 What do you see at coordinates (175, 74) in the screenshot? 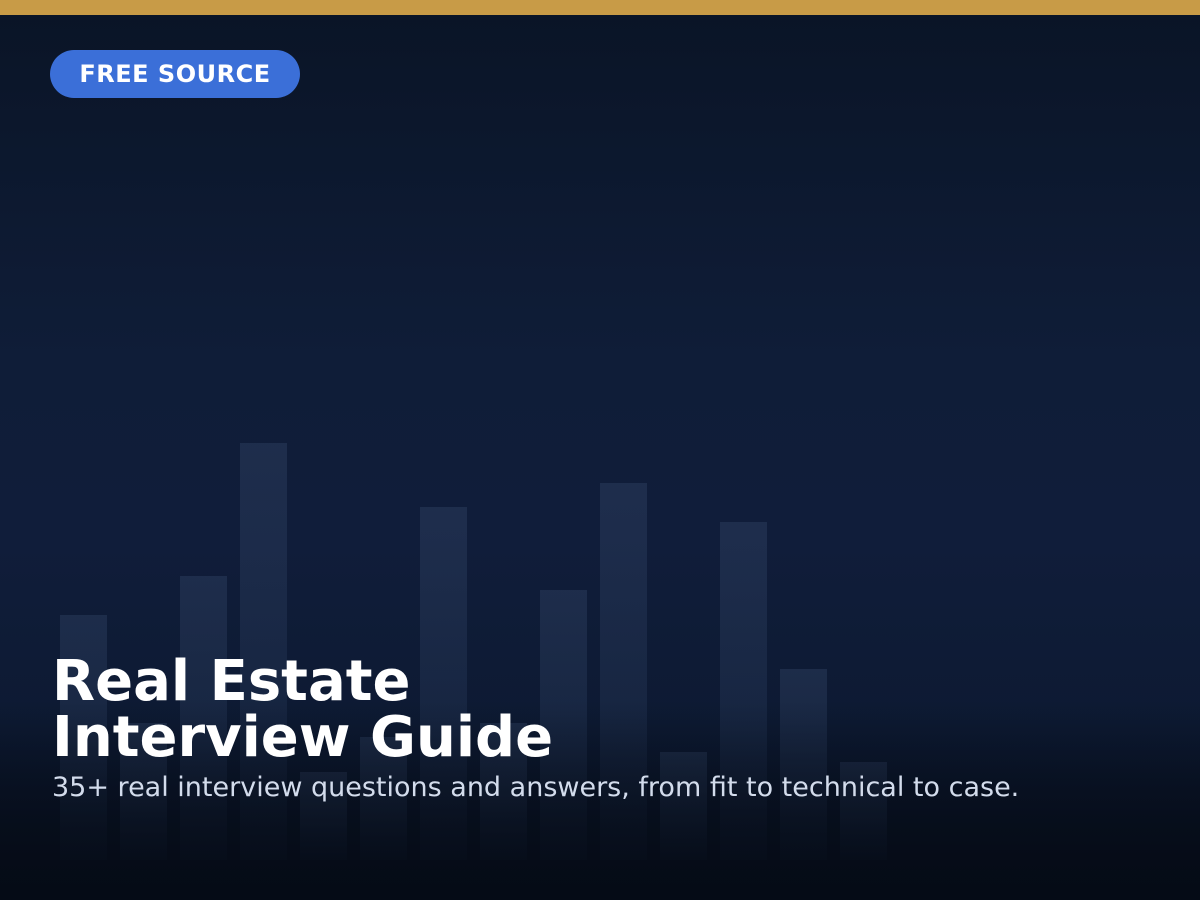
I see `free-source-badge: FREE SOURCE` at bounding box center [175, 74].